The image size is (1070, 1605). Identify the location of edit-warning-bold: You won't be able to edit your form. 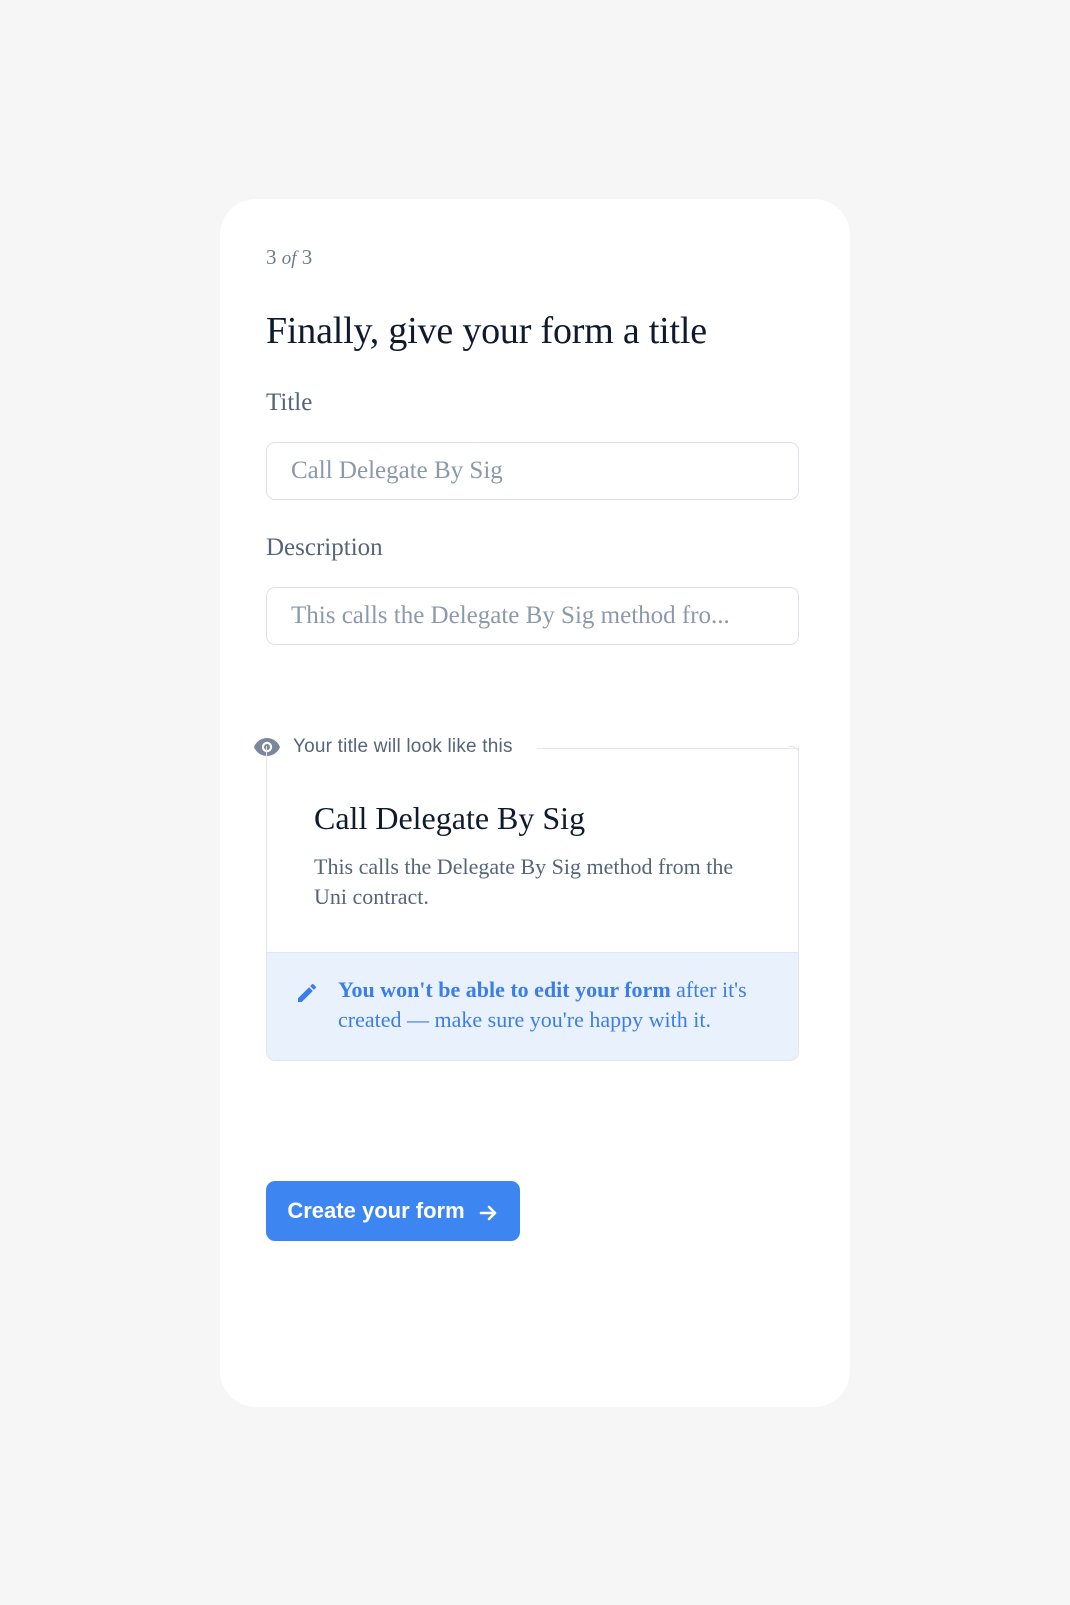
(504, 989).